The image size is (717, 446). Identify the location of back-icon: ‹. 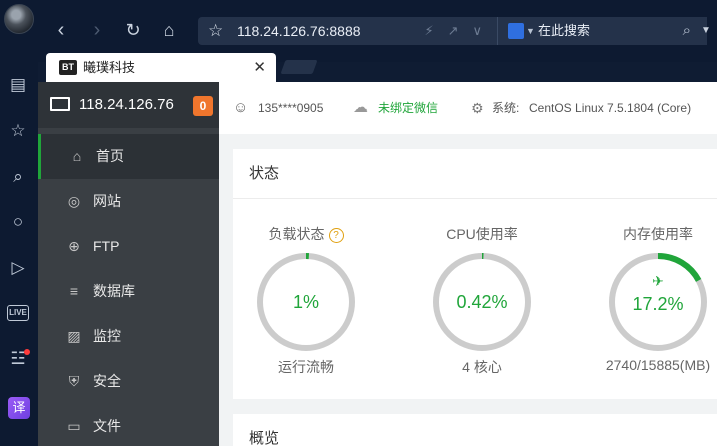
(61, 30).